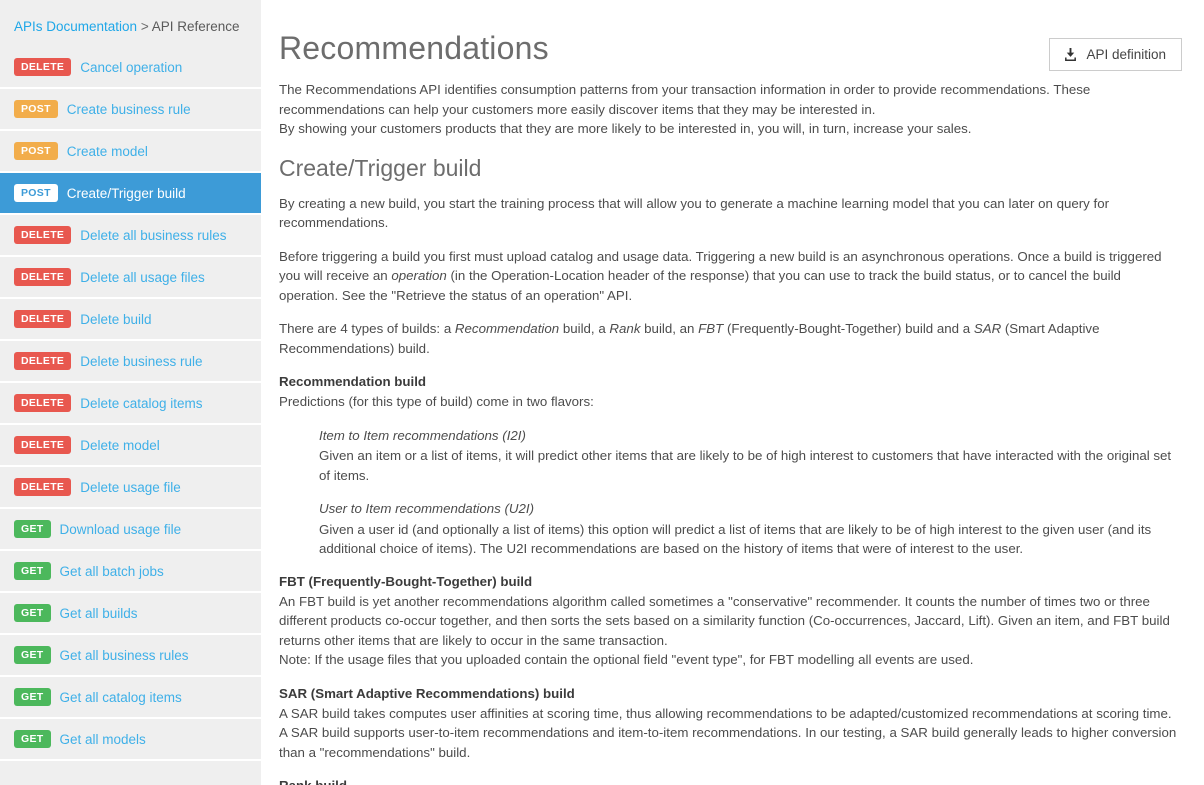 The height and width of the screenshot is (785, 1204). Describe the element at coordinates (120, 697) in the screenshot. I see `api-operation-label: Get all catalog items` at that location.